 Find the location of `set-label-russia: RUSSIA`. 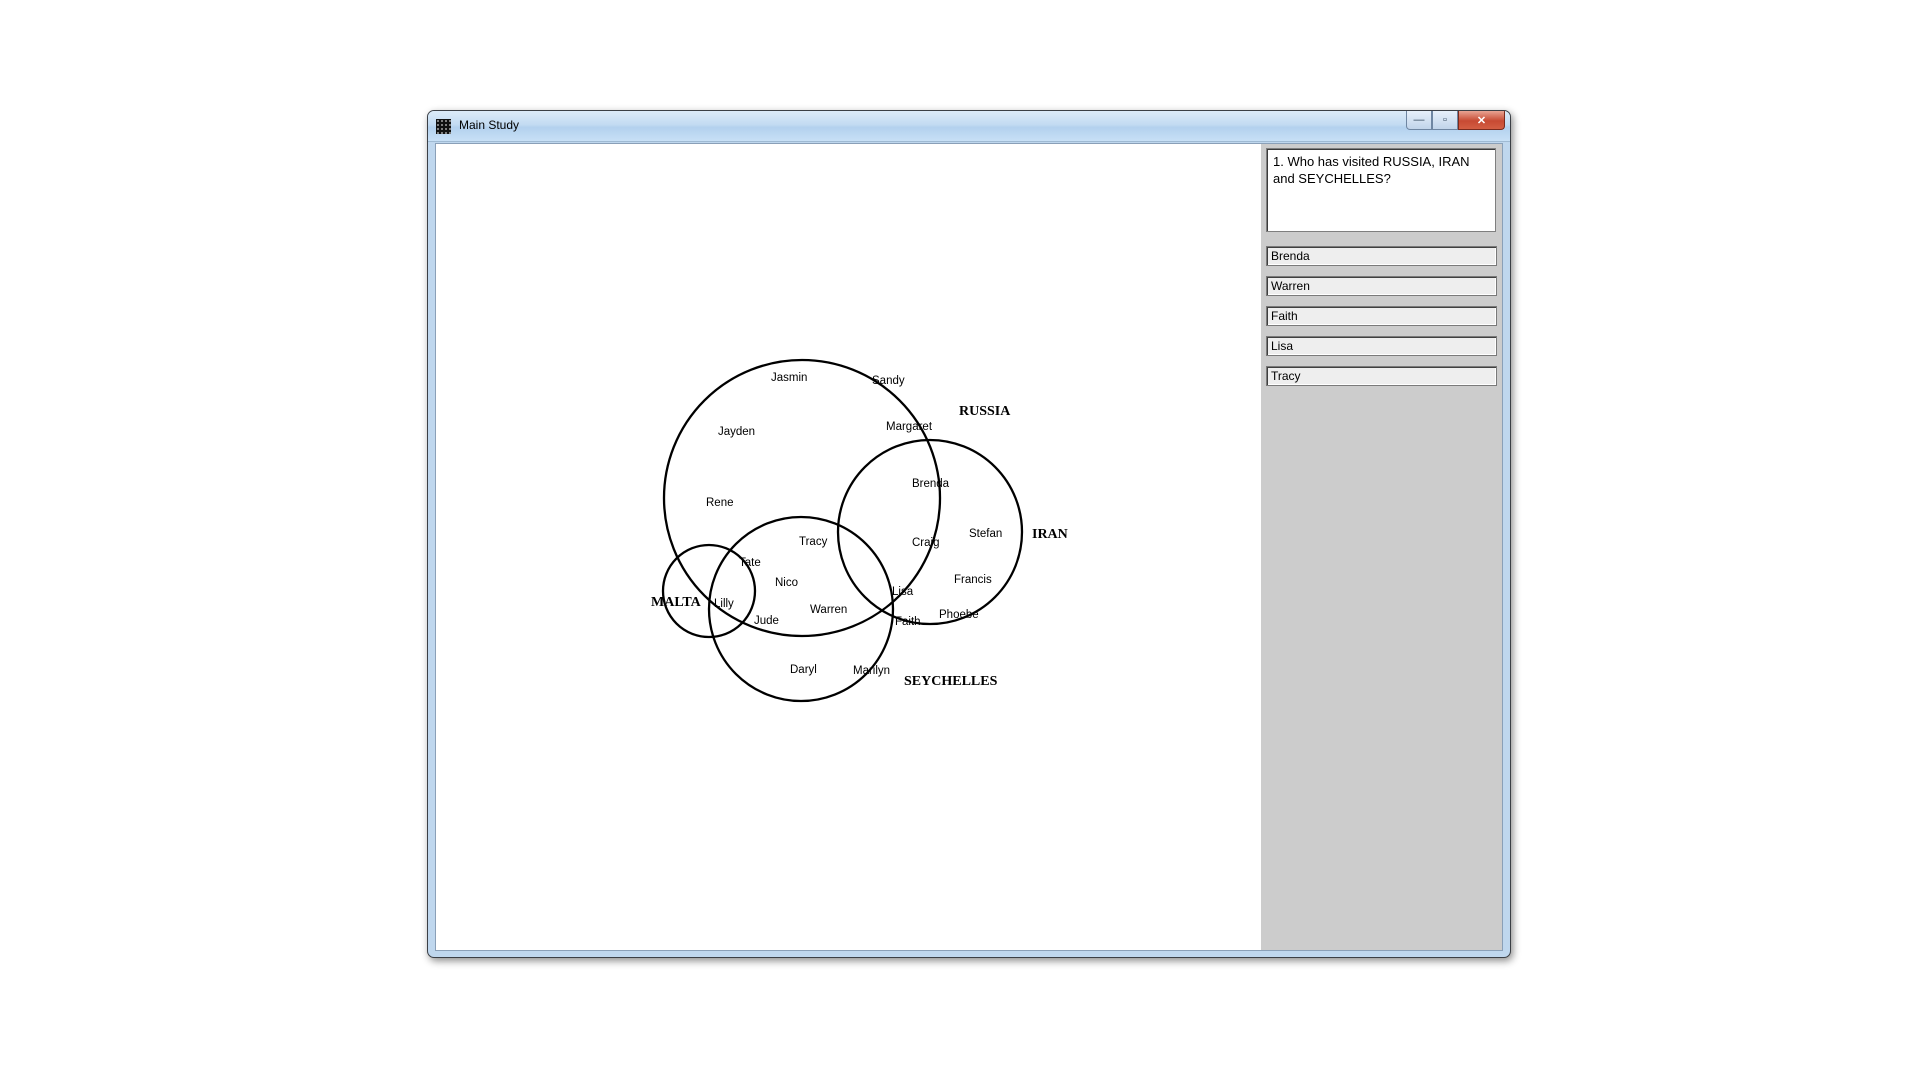

set-label-russia: RUSSIA is located at coordinates (985, 411).